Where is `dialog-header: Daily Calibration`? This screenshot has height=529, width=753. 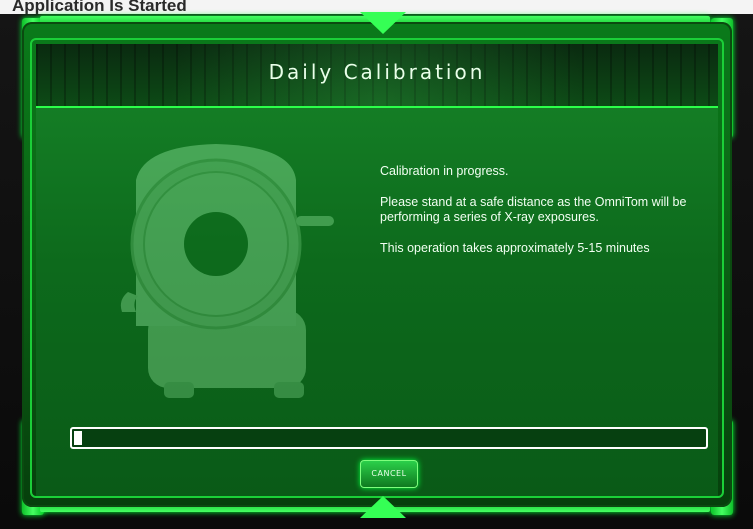 dialog-header: Daily Calibration is located at coordinates (377, 76).